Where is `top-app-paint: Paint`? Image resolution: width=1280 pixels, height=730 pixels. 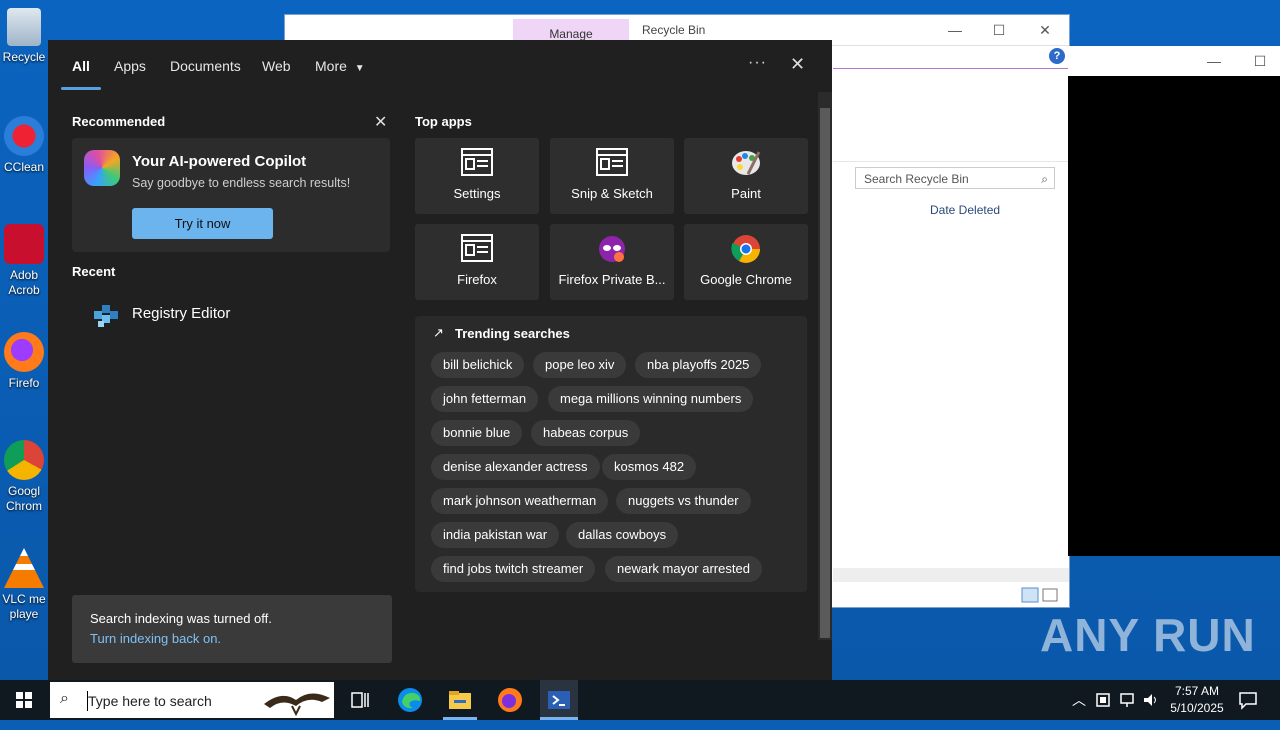 top-app-paint: Paint is located at coordinates (746, 176).